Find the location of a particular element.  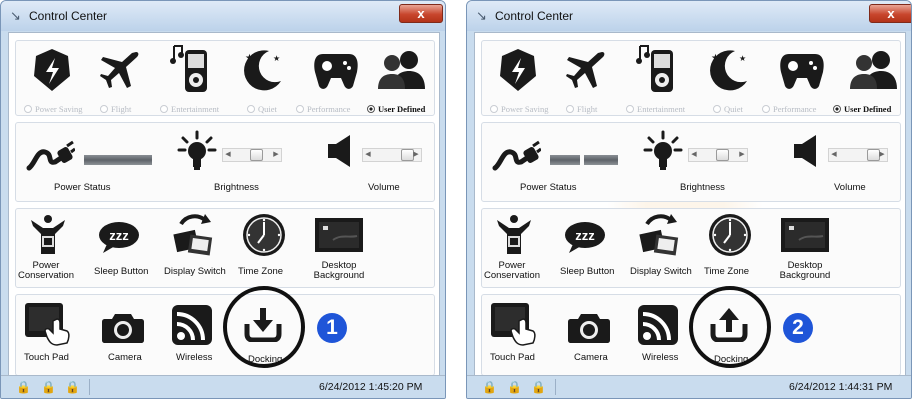

callout-badge: 2 is located at coordinates (798, 328).